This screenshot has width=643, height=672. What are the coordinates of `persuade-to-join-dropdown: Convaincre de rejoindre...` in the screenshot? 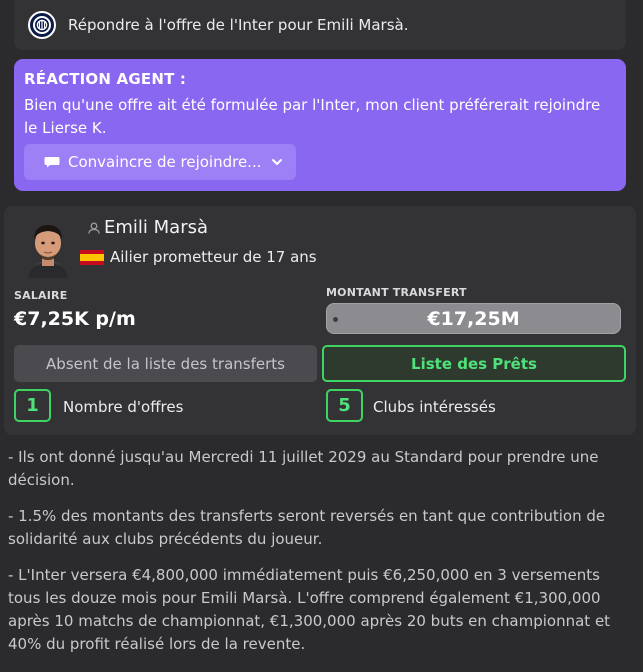 It's located at (160, 162).